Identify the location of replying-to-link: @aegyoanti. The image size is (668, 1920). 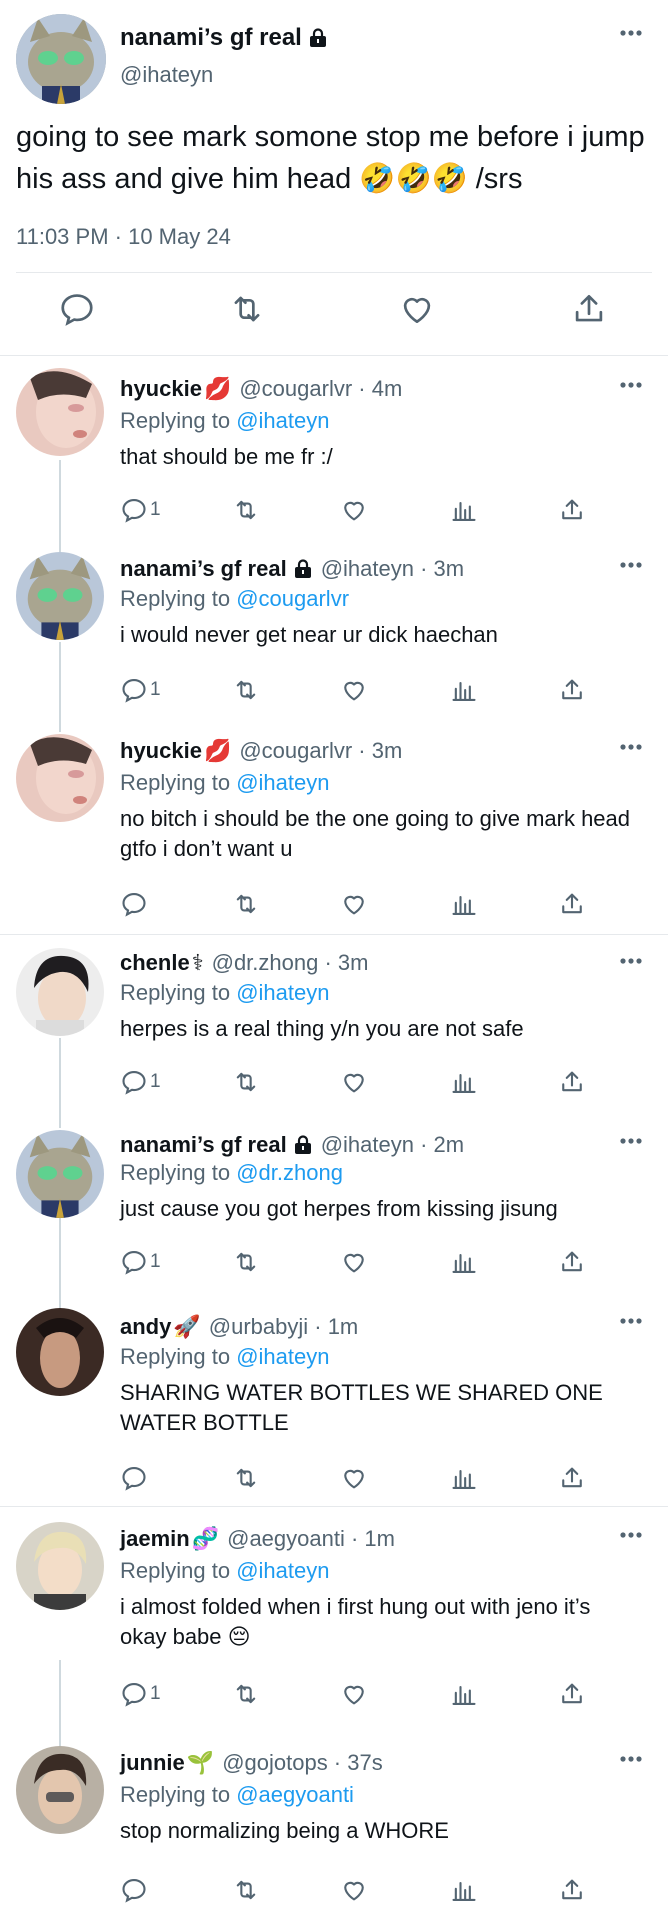
(295, 1794).